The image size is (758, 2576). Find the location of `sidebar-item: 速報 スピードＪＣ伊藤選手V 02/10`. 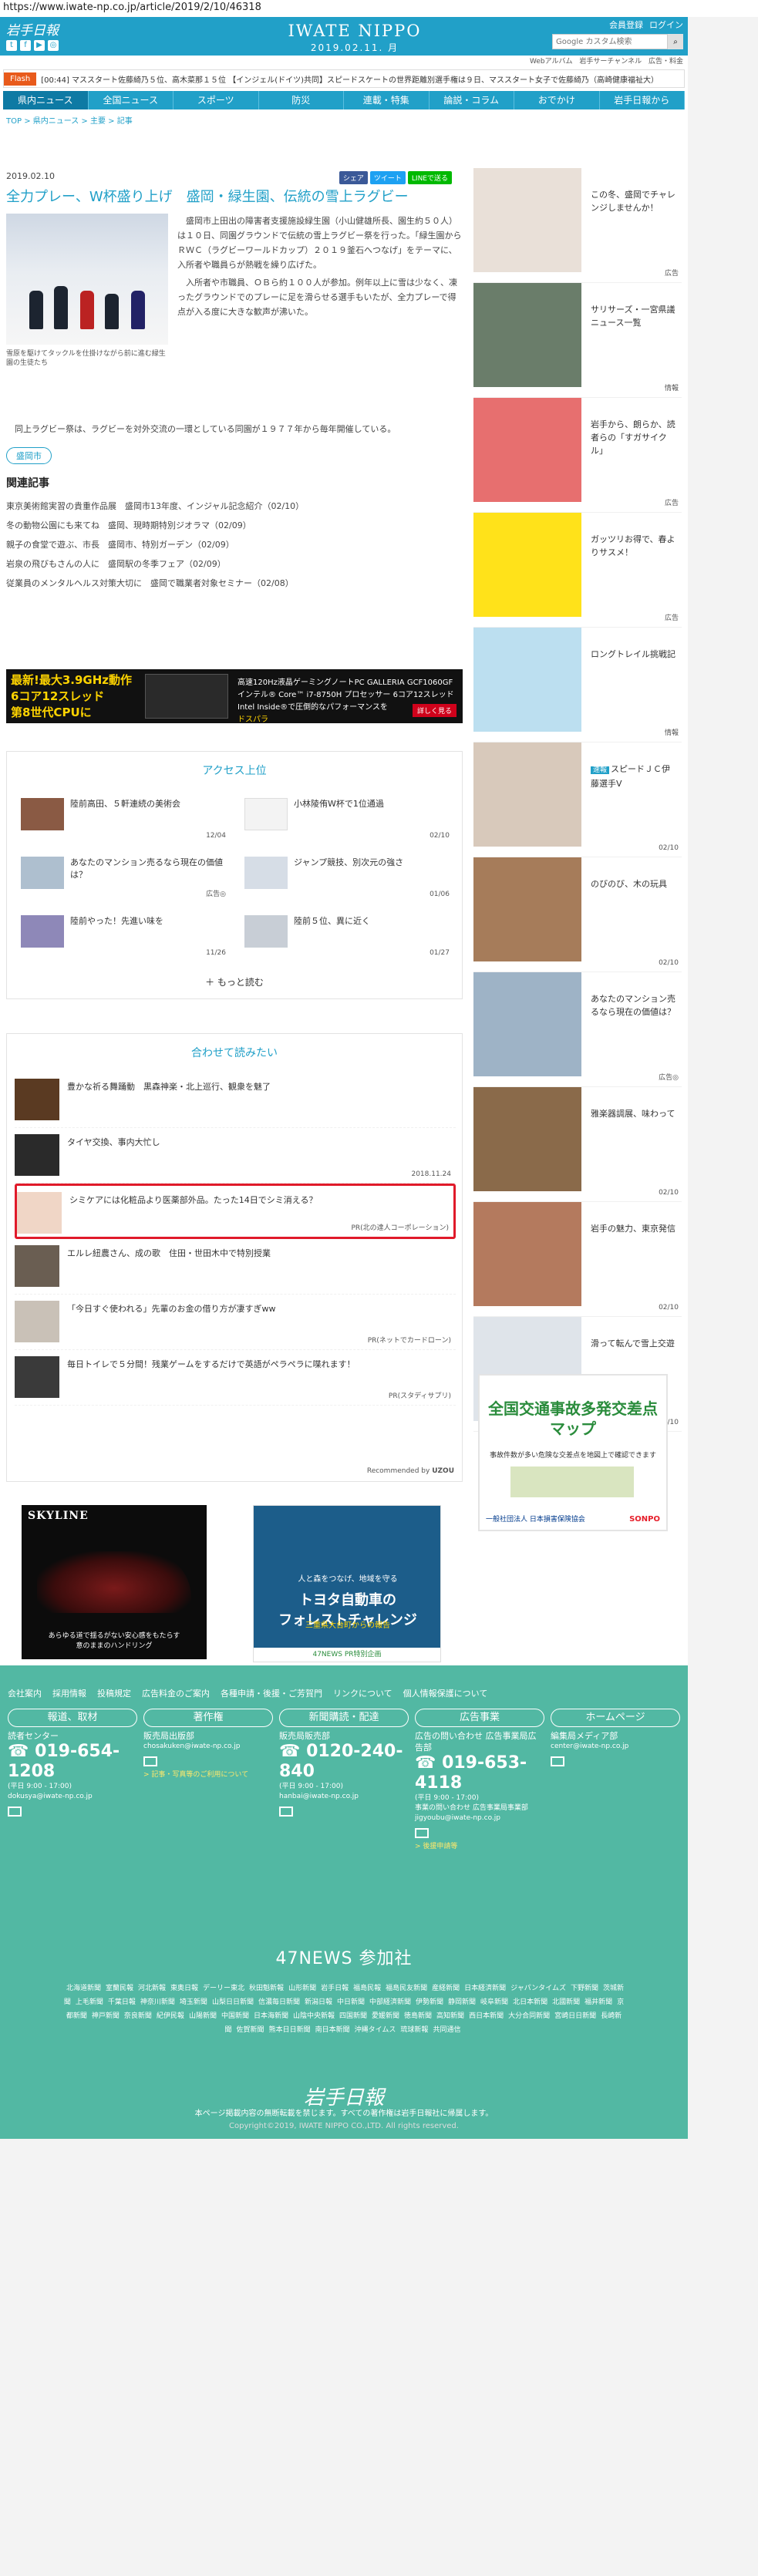

sidebar-item: 速報 スピードＪＣ伊藤選手V 02/10 is located at coordinates (577, 800).